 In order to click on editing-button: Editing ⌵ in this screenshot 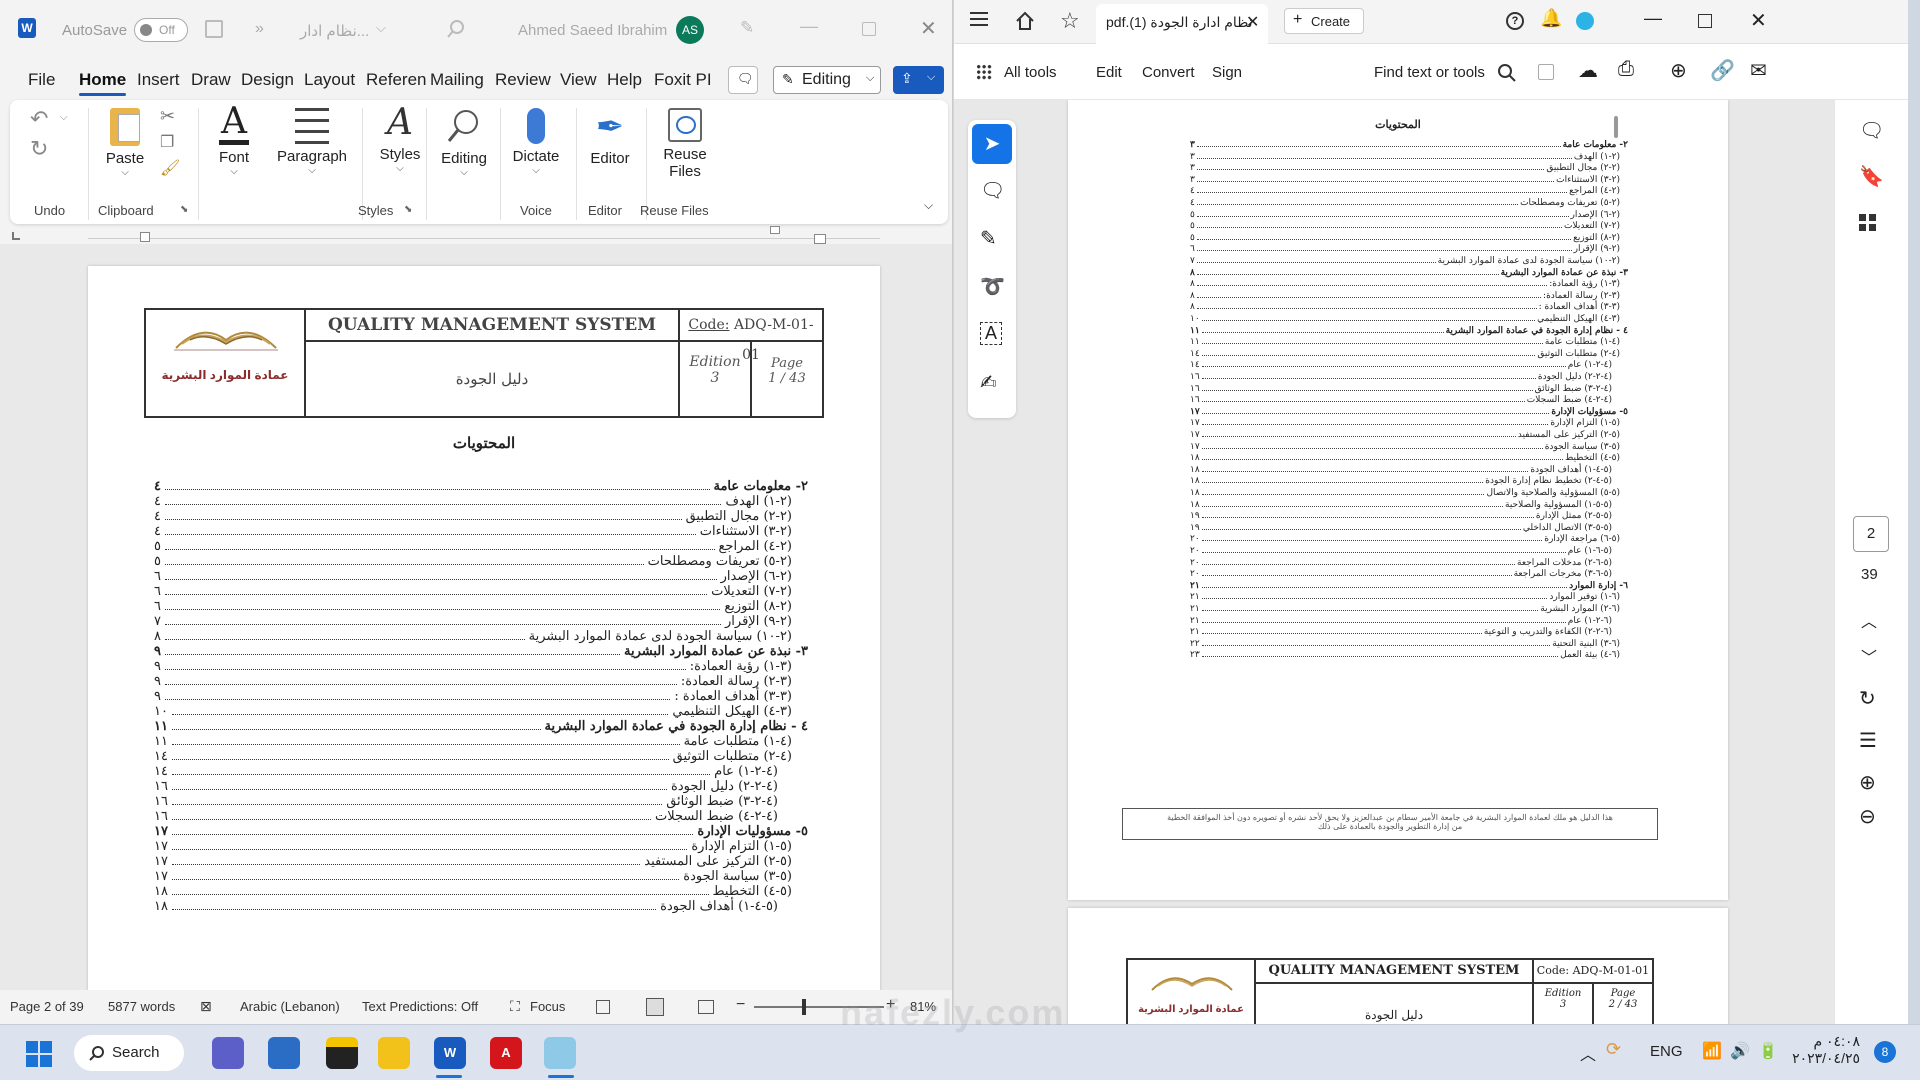, I will do `click(464, 143)`.